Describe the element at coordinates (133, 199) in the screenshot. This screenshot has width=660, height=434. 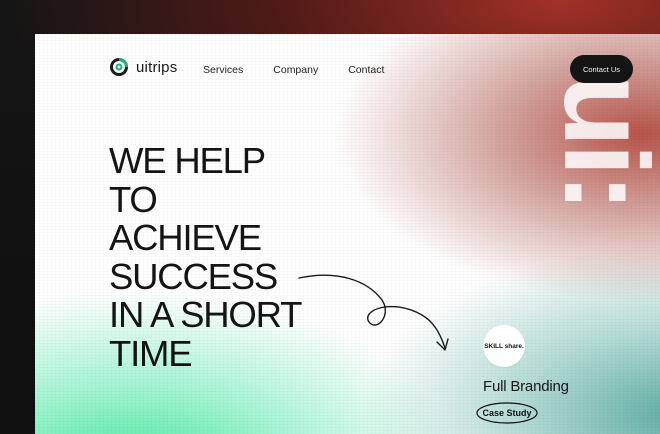
I see `hero-line: TO` at that location.